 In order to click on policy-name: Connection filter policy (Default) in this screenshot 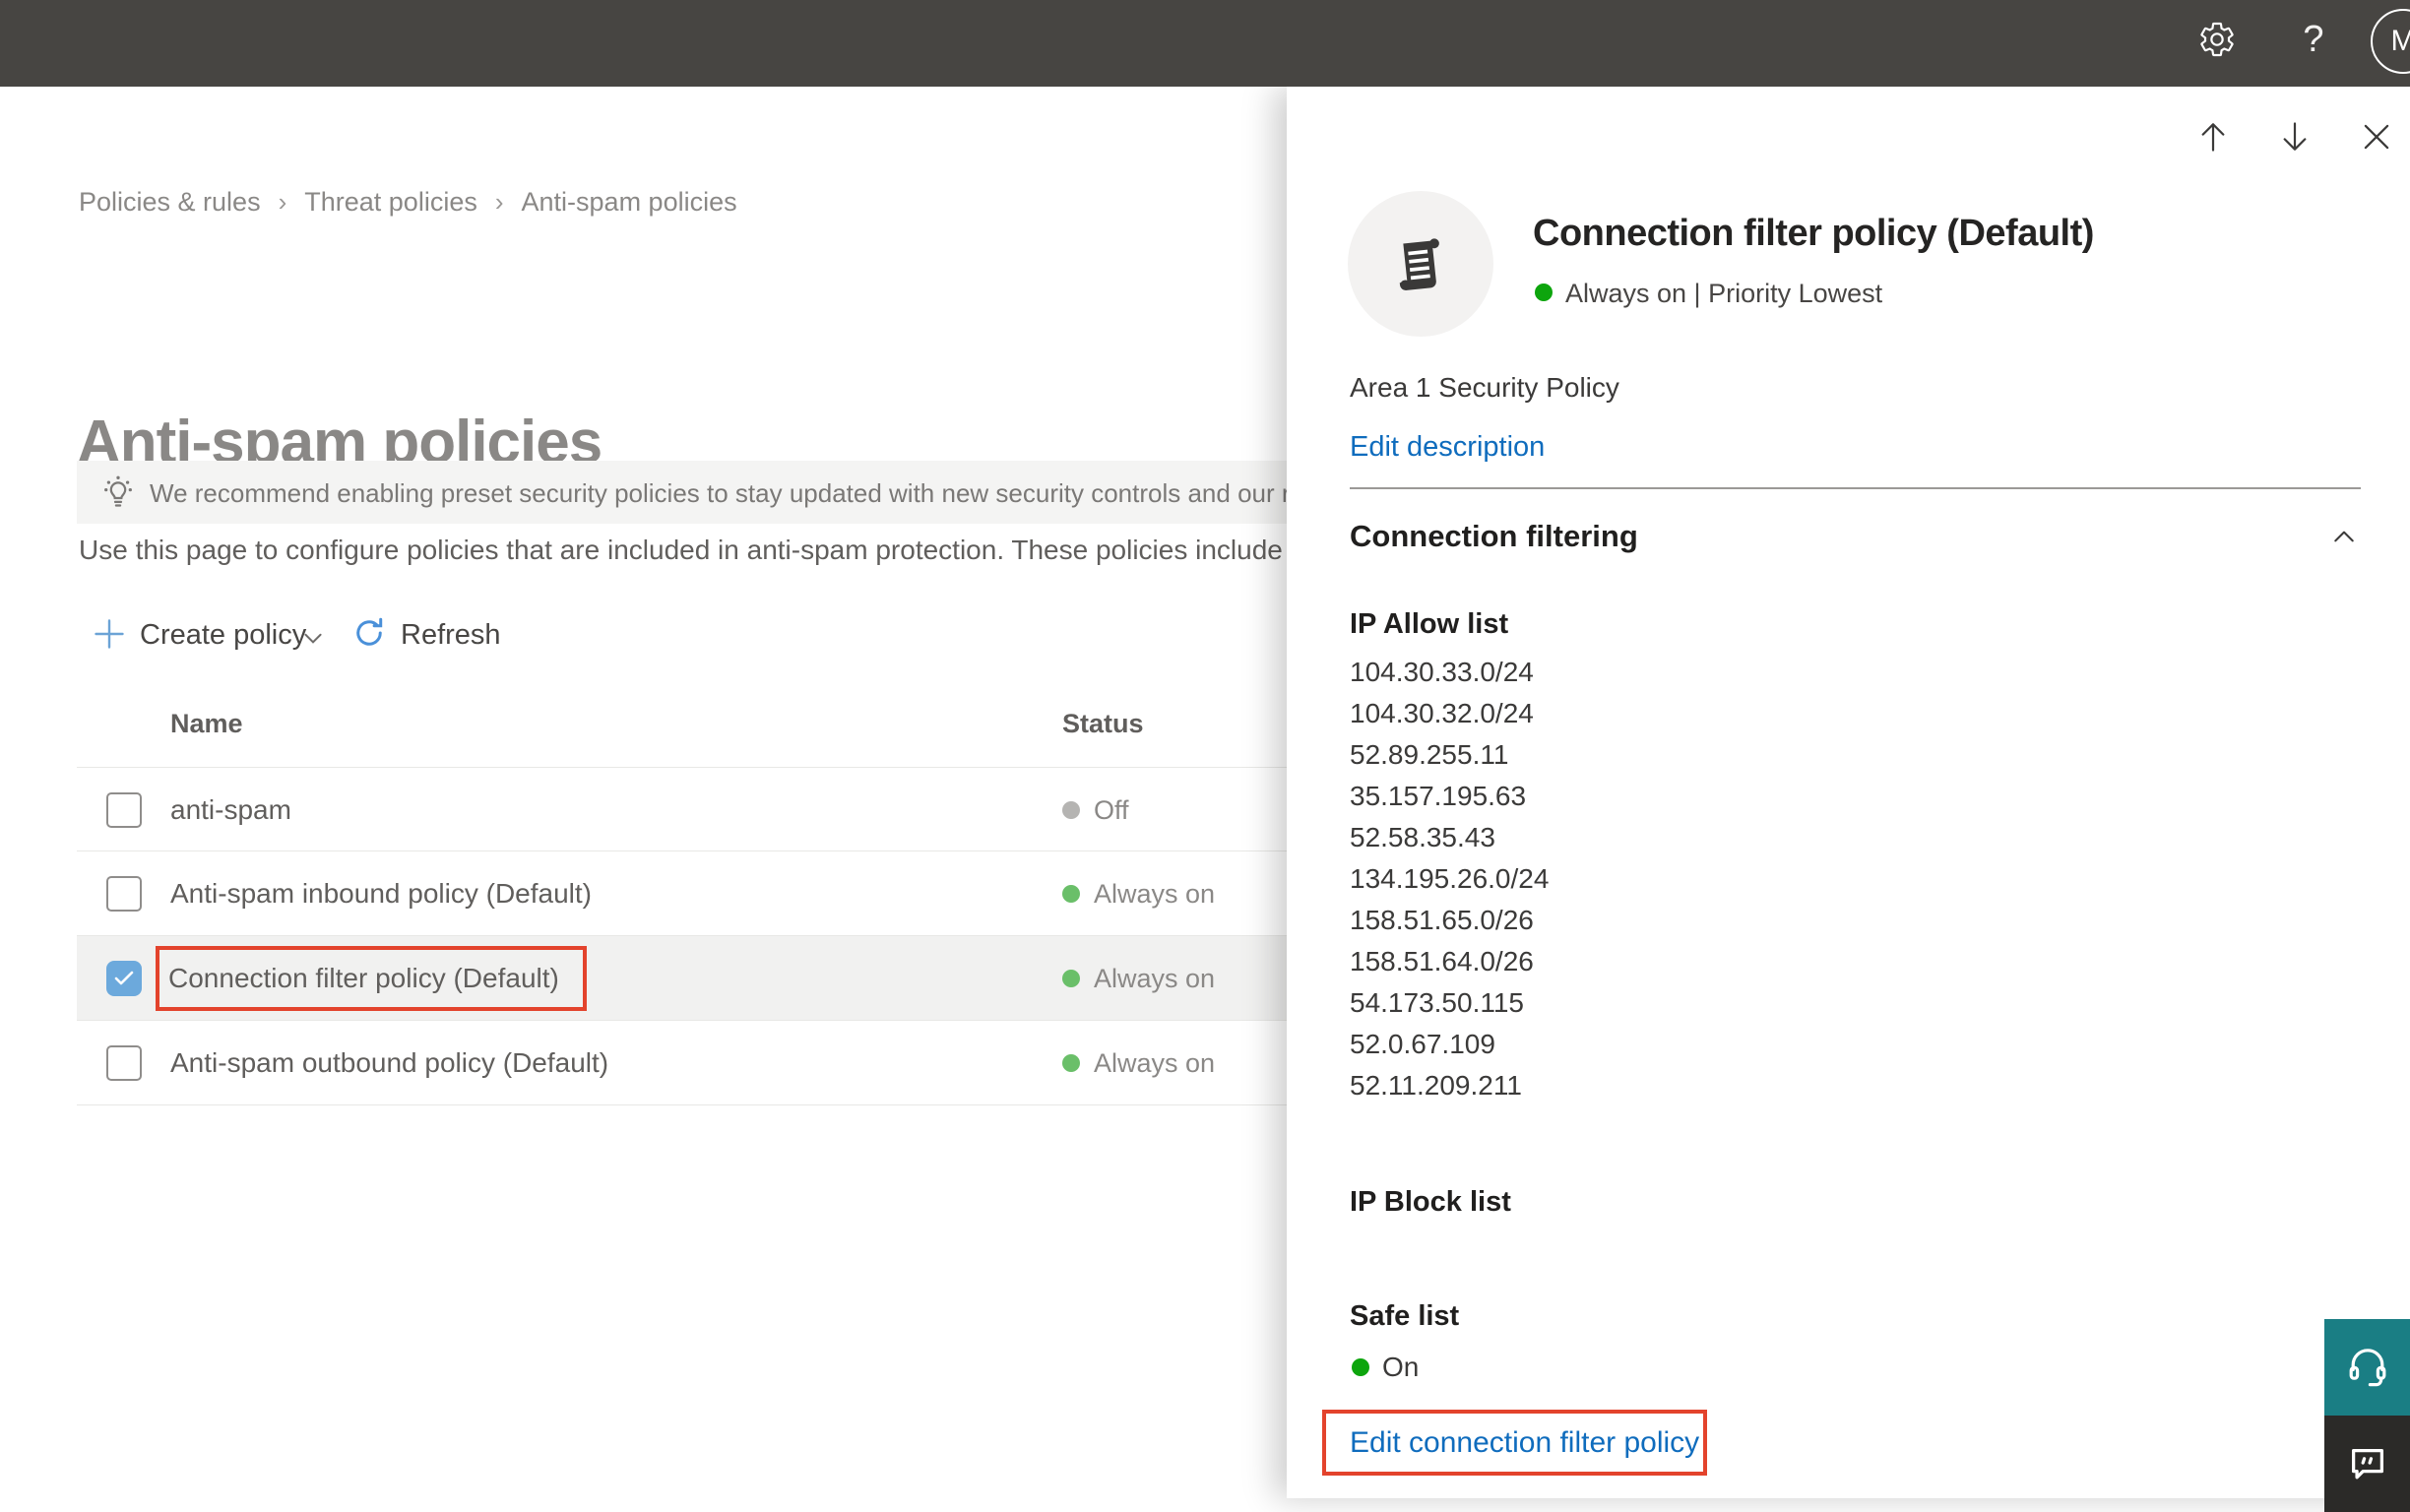, I will do `click(363, 978)`.